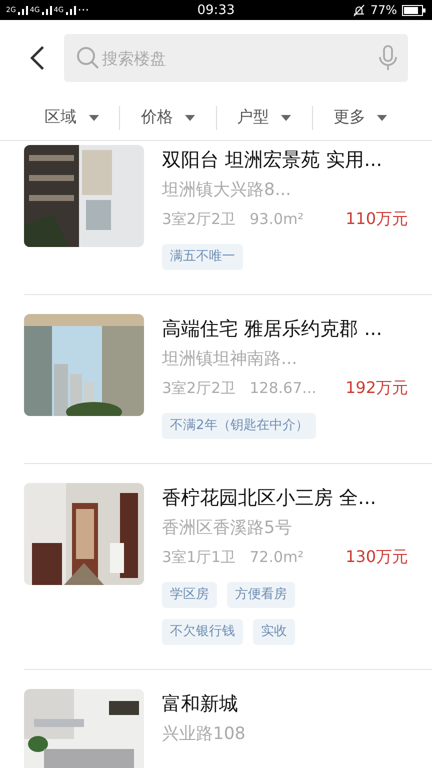 The width and height of the screenshot is (432, 768). Describe the element at coordinates (236, 58) in the screenshot. I see `search-field: 搜索楼盘` at that location.